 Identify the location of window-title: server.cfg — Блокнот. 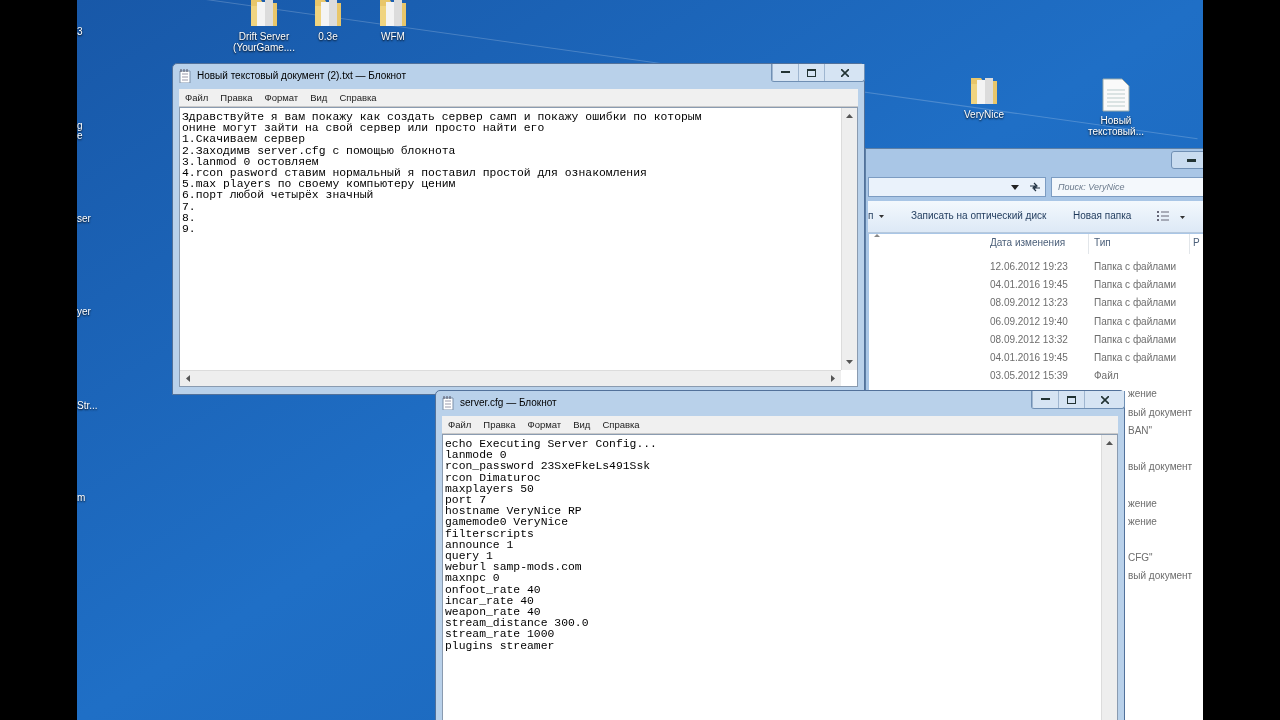
(508, 403).